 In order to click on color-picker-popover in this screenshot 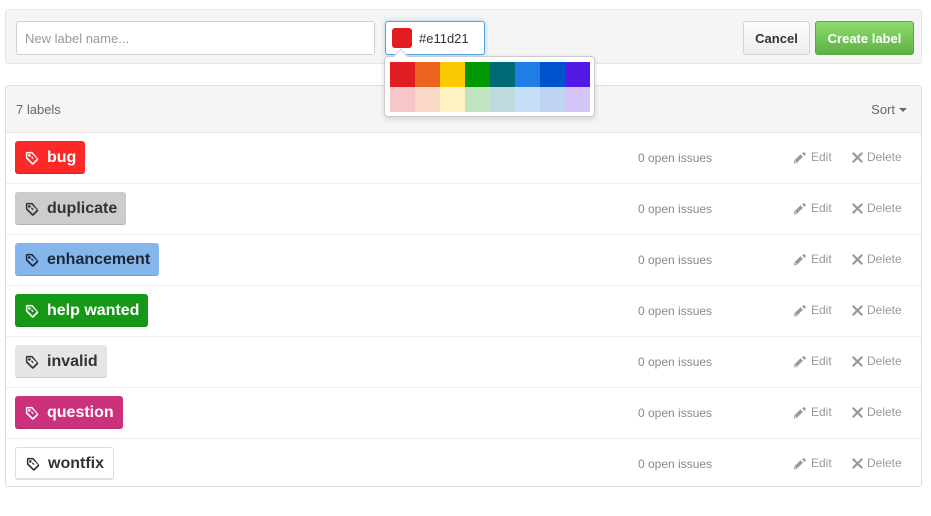, I will do `click(489, 82)`.